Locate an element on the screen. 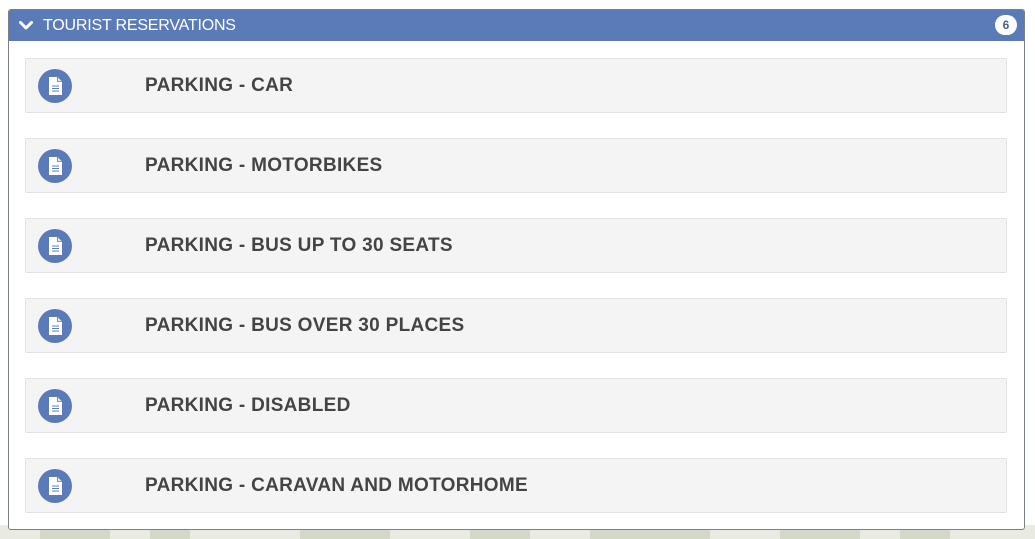 The image size is (1035, 539). list-item-label: PARKING - CAR is located at coordinates (219, 85).